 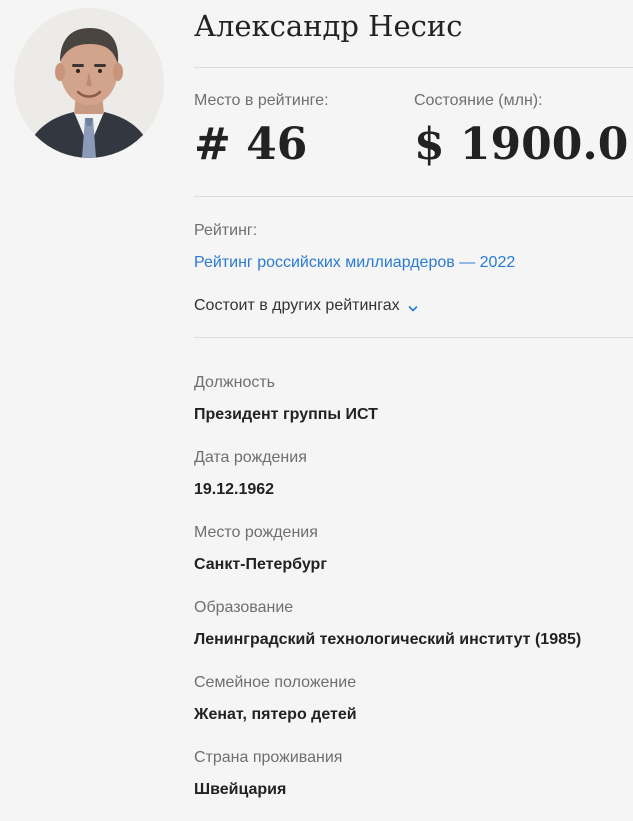 I want to click on fact-label: Семейное положение, so click(x=275, y=682).